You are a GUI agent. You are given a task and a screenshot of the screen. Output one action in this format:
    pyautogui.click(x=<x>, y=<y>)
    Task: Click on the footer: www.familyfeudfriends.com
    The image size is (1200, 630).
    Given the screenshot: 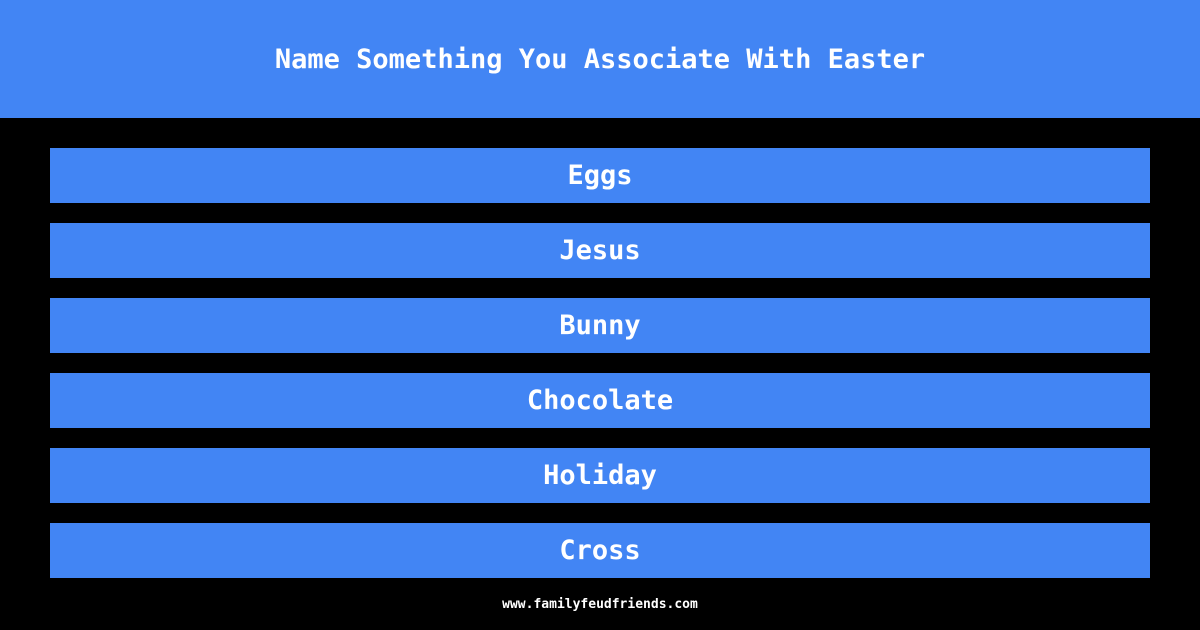 What is the action you would take?
    pyautogui.click(x=600, y=604)
    